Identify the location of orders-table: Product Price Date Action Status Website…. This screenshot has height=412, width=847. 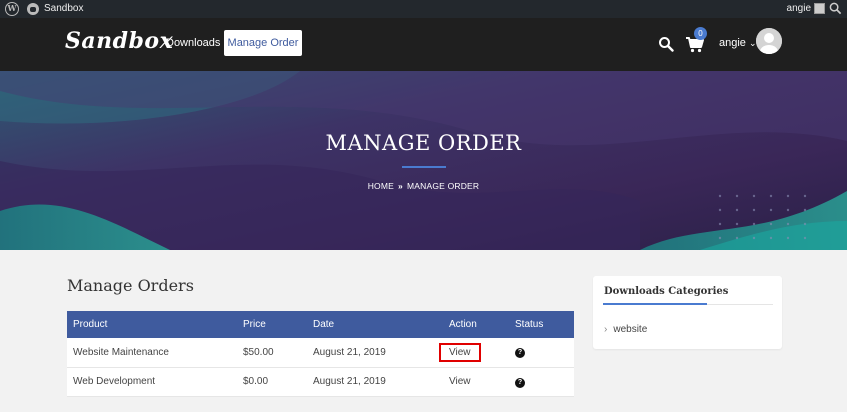
(320, 354).